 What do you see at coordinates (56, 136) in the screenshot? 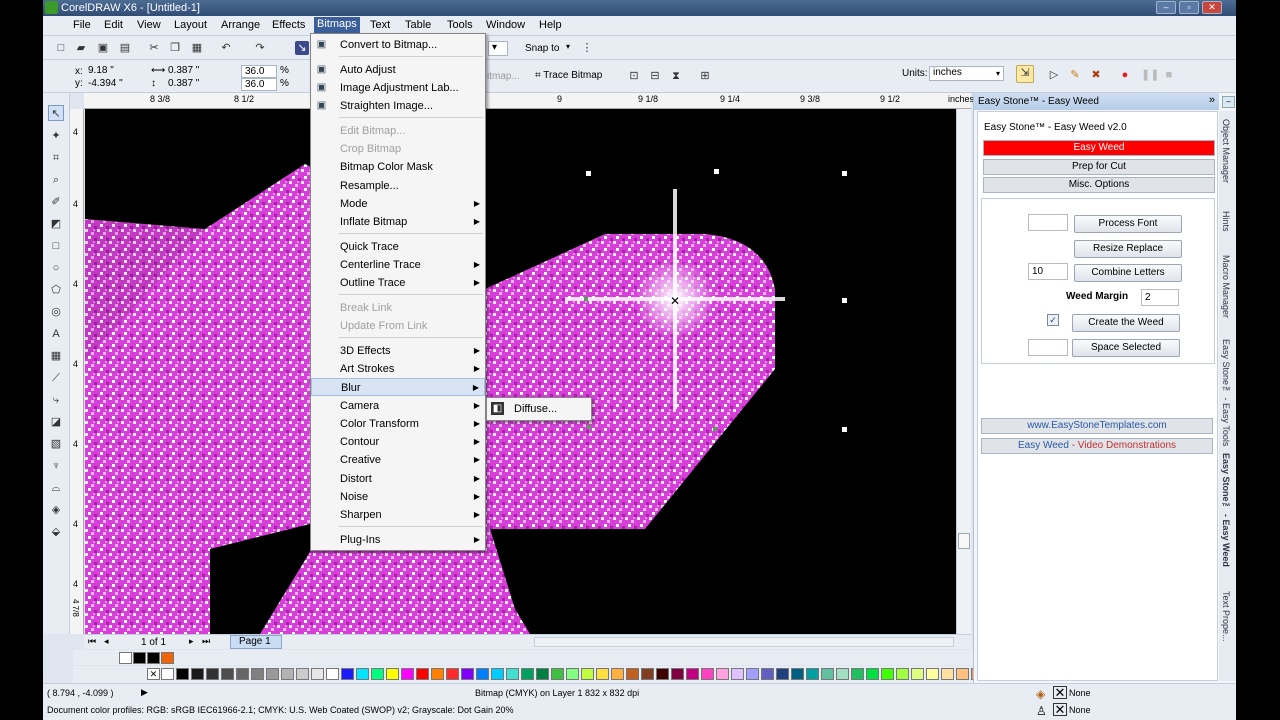
I see `shape-tool-icon: ✦` at bounding box center [56, 136].